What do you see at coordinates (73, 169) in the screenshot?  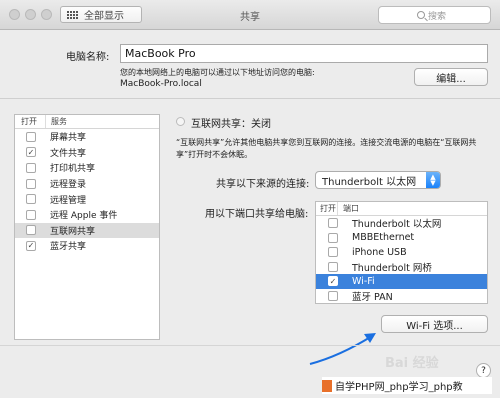 I see `service-row-label: 打印机共享` at bounding box center [73, 169].